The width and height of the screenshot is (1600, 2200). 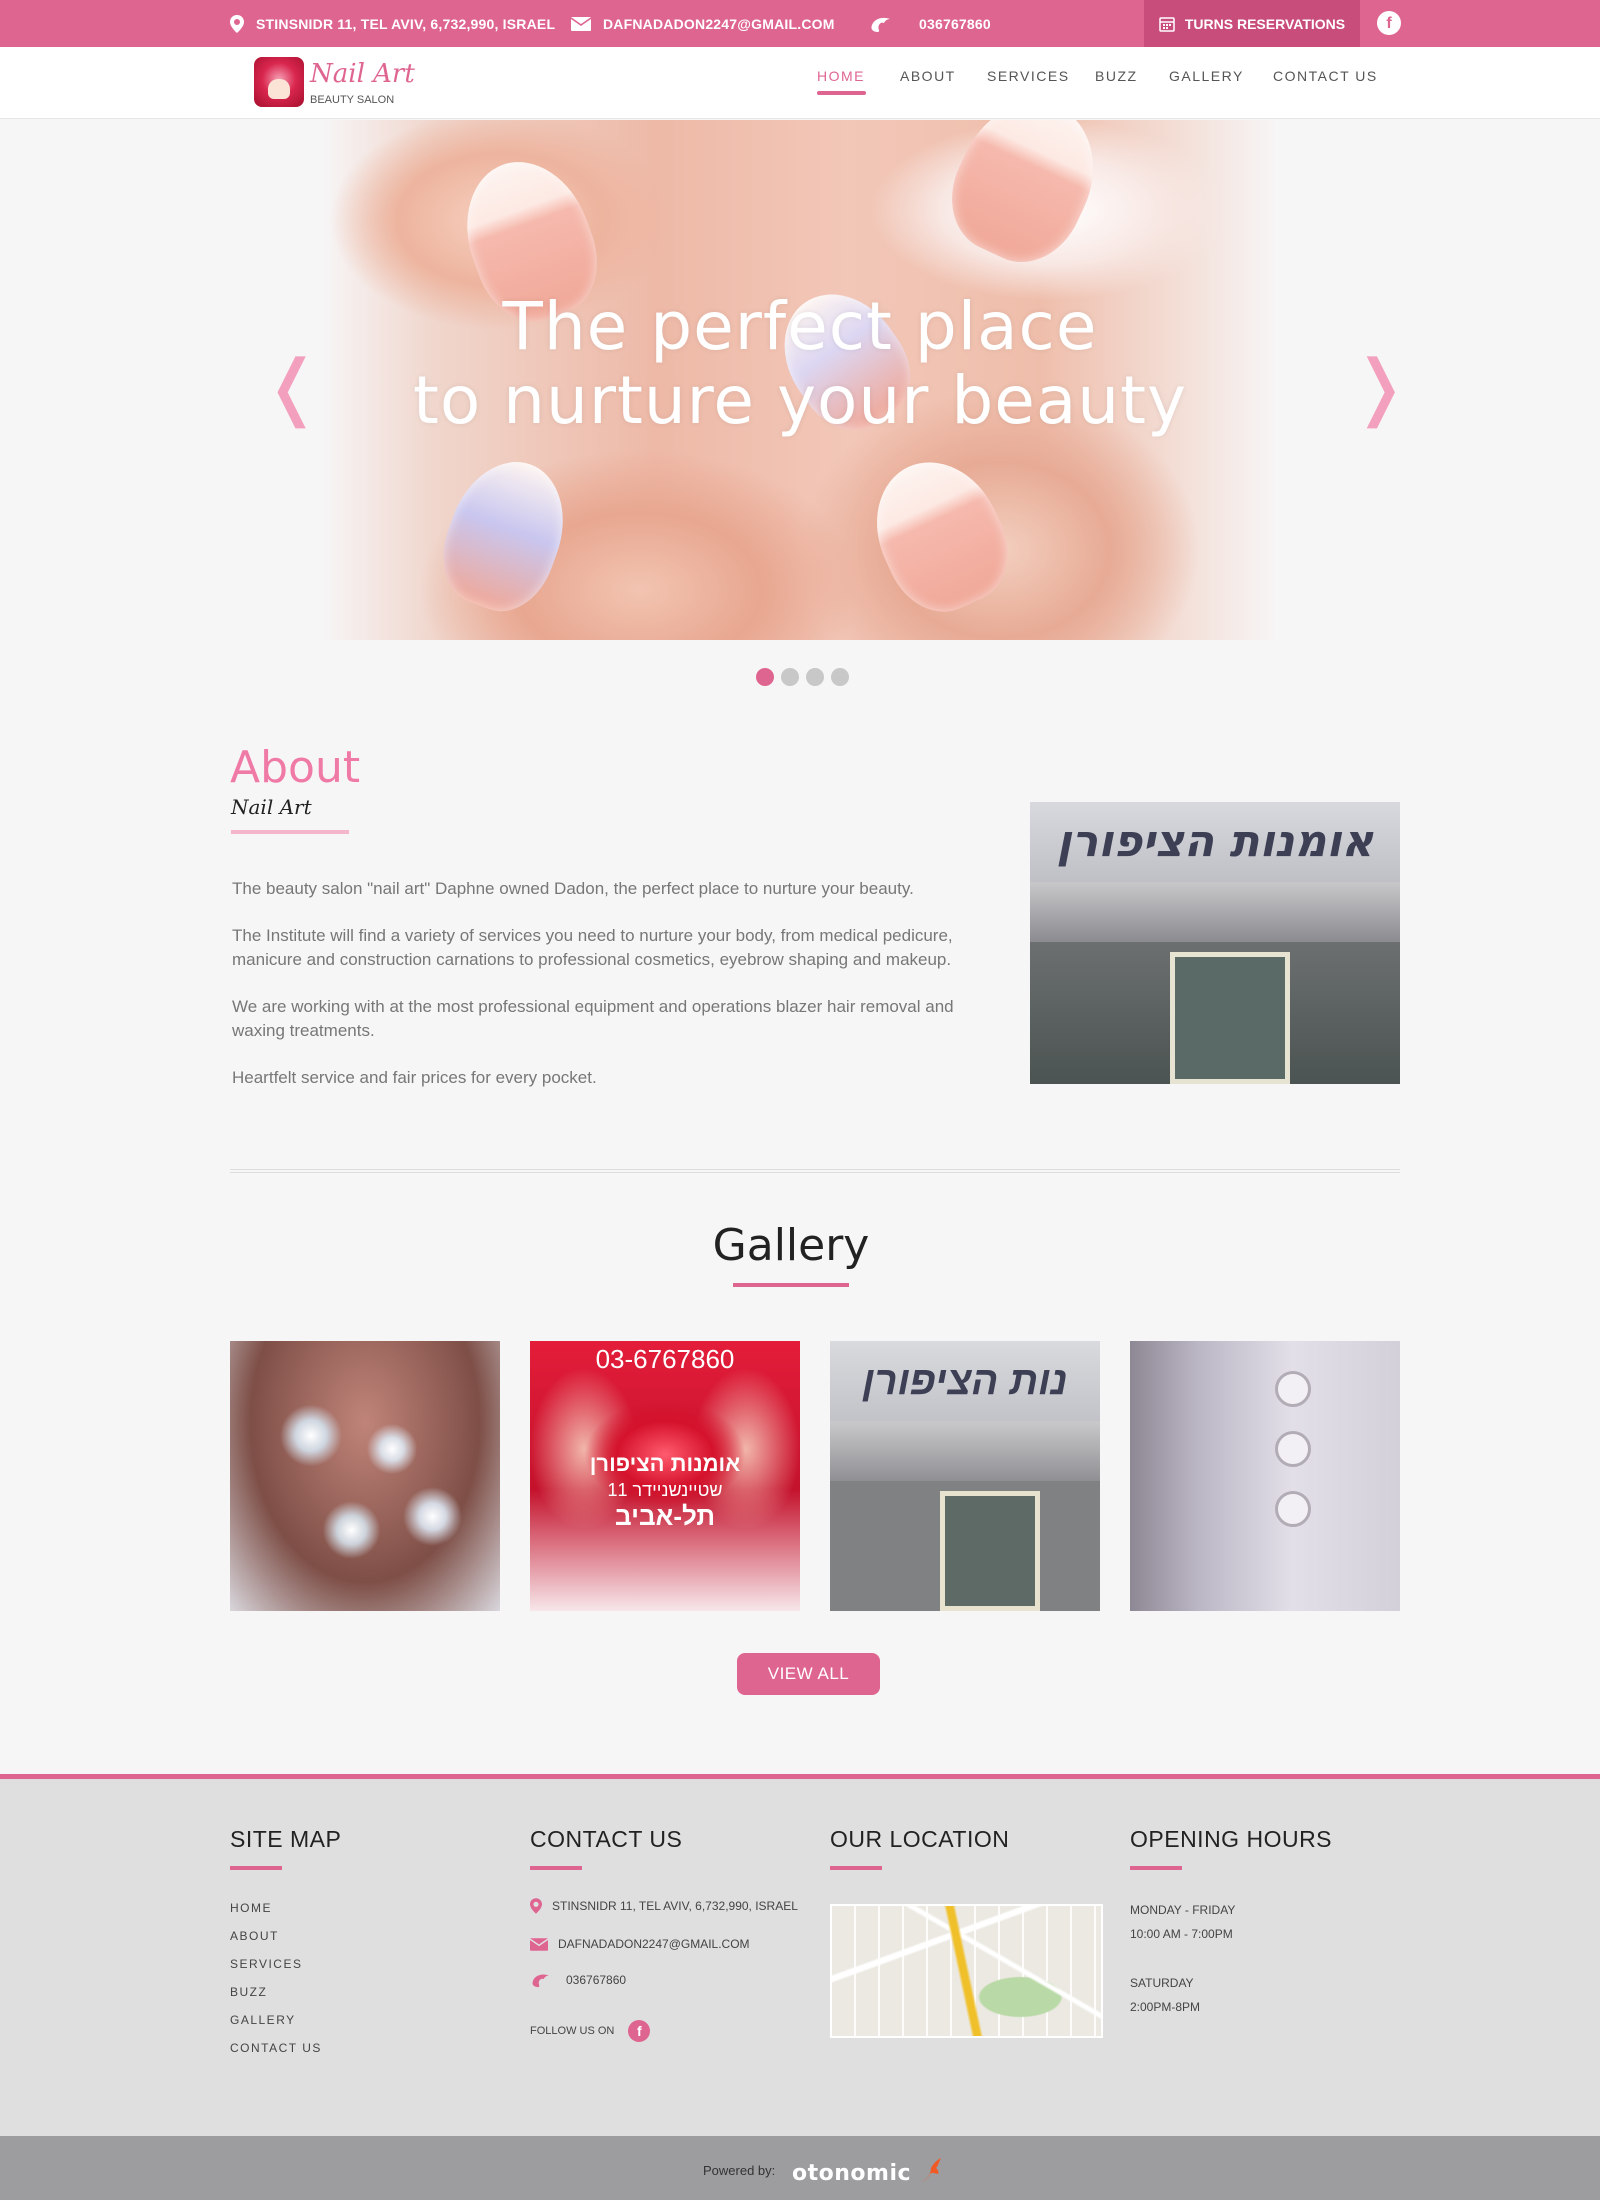 What do you see at coordinates (365, 1476) in the screenshot?
I see `gallery-thumb-jewel-nails` at bounding box center [365, 1476].